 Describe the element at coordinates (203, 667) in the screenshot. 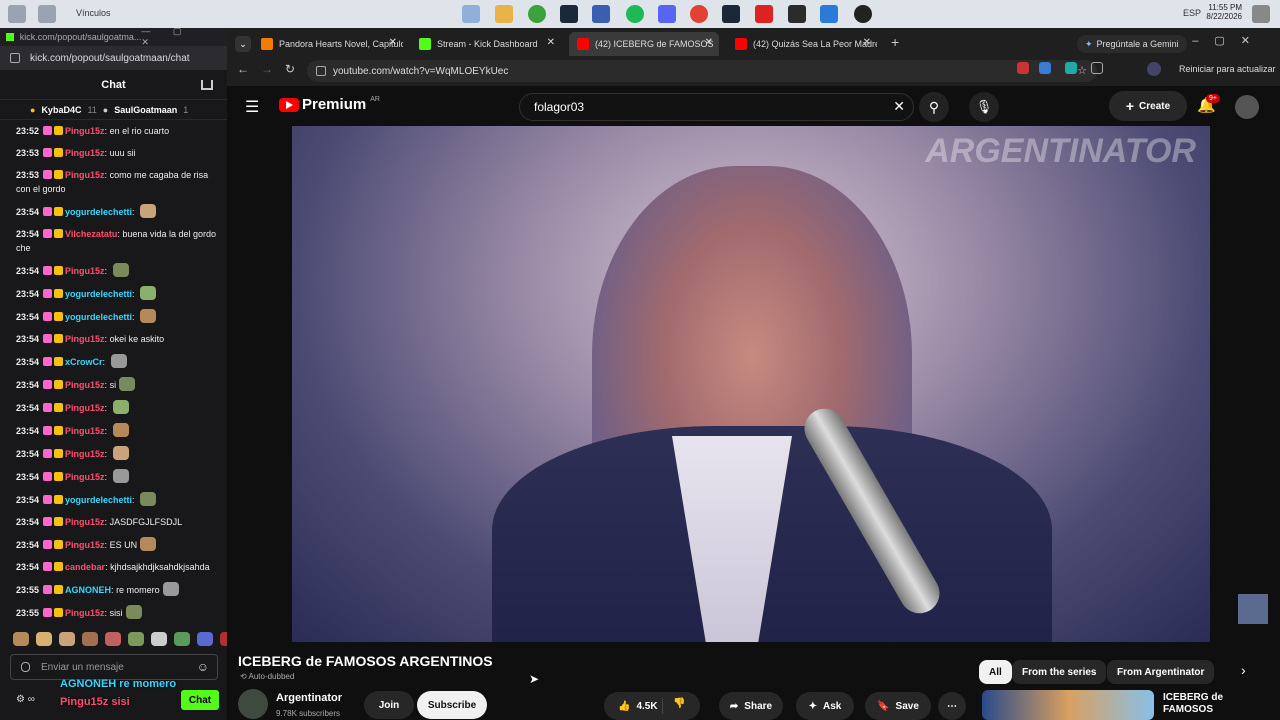

I see `emoji-icon: ☺` at that location.